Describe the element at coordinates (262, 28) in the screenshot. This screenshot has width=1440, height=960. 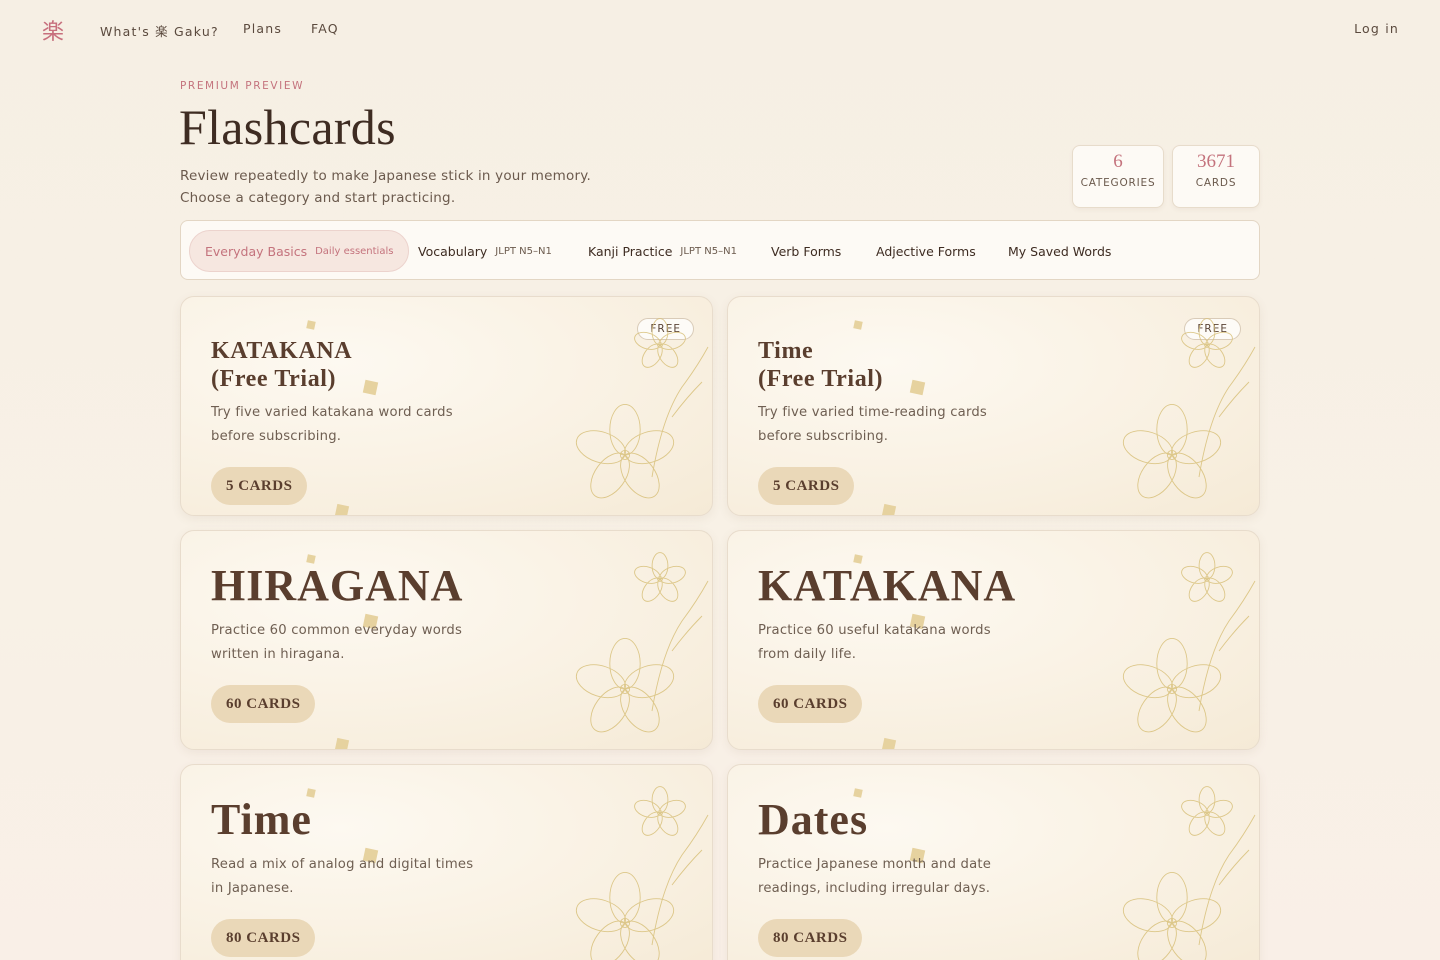
I see `nav-link-plans: Plans` at that location.